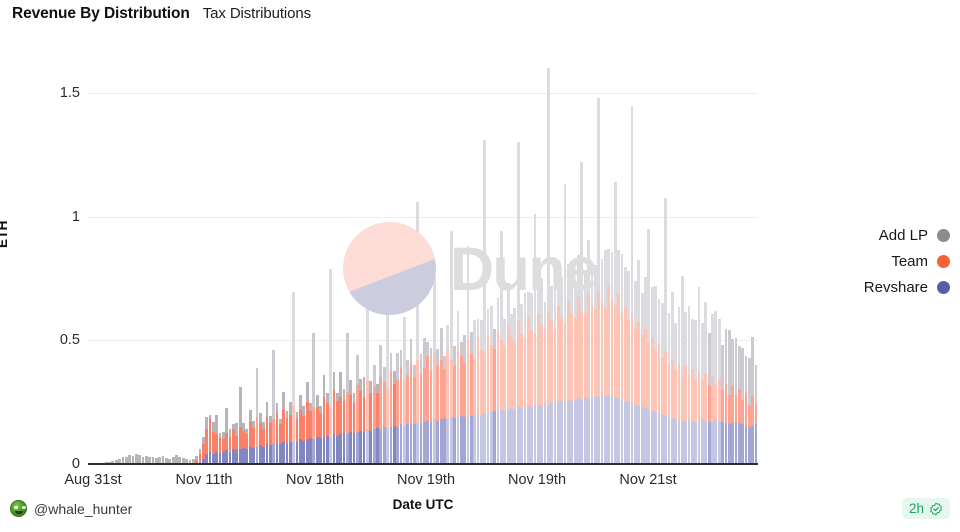  I want to click on author-credit: @whale_hunter, so click(71, 508).